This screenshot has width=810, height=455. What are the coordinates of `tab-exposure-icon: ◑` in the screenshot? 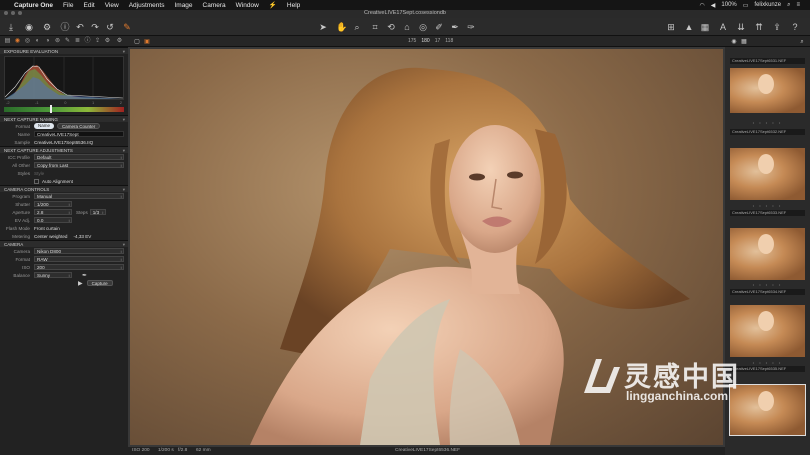 It's located at (47, 41).